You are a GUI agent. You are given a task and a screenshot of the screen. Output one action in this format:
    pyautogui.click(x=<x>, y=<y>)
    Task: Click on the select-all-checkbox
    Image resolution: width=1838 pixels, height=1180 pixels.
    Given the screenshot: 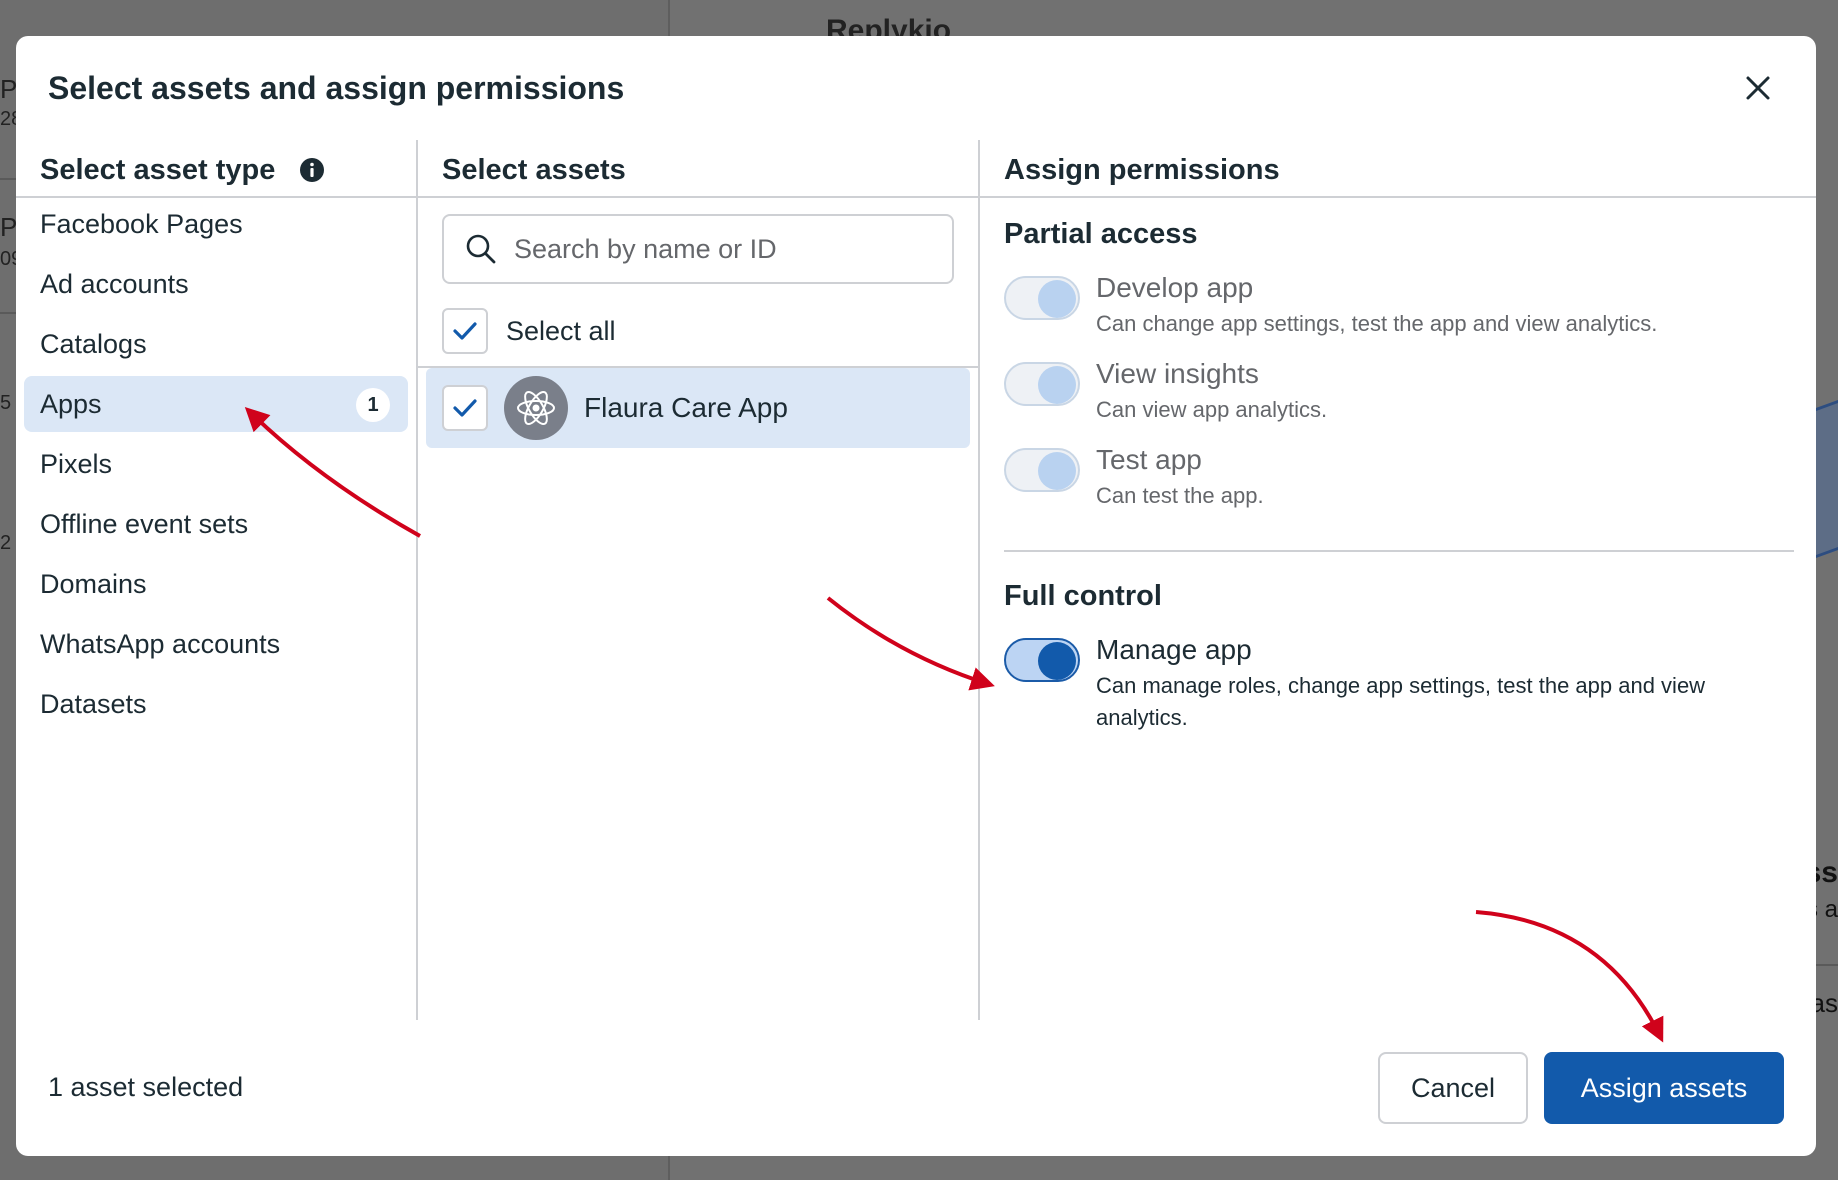 What is the action you would take?
    pyautogui.click(x=465, y=331)
    